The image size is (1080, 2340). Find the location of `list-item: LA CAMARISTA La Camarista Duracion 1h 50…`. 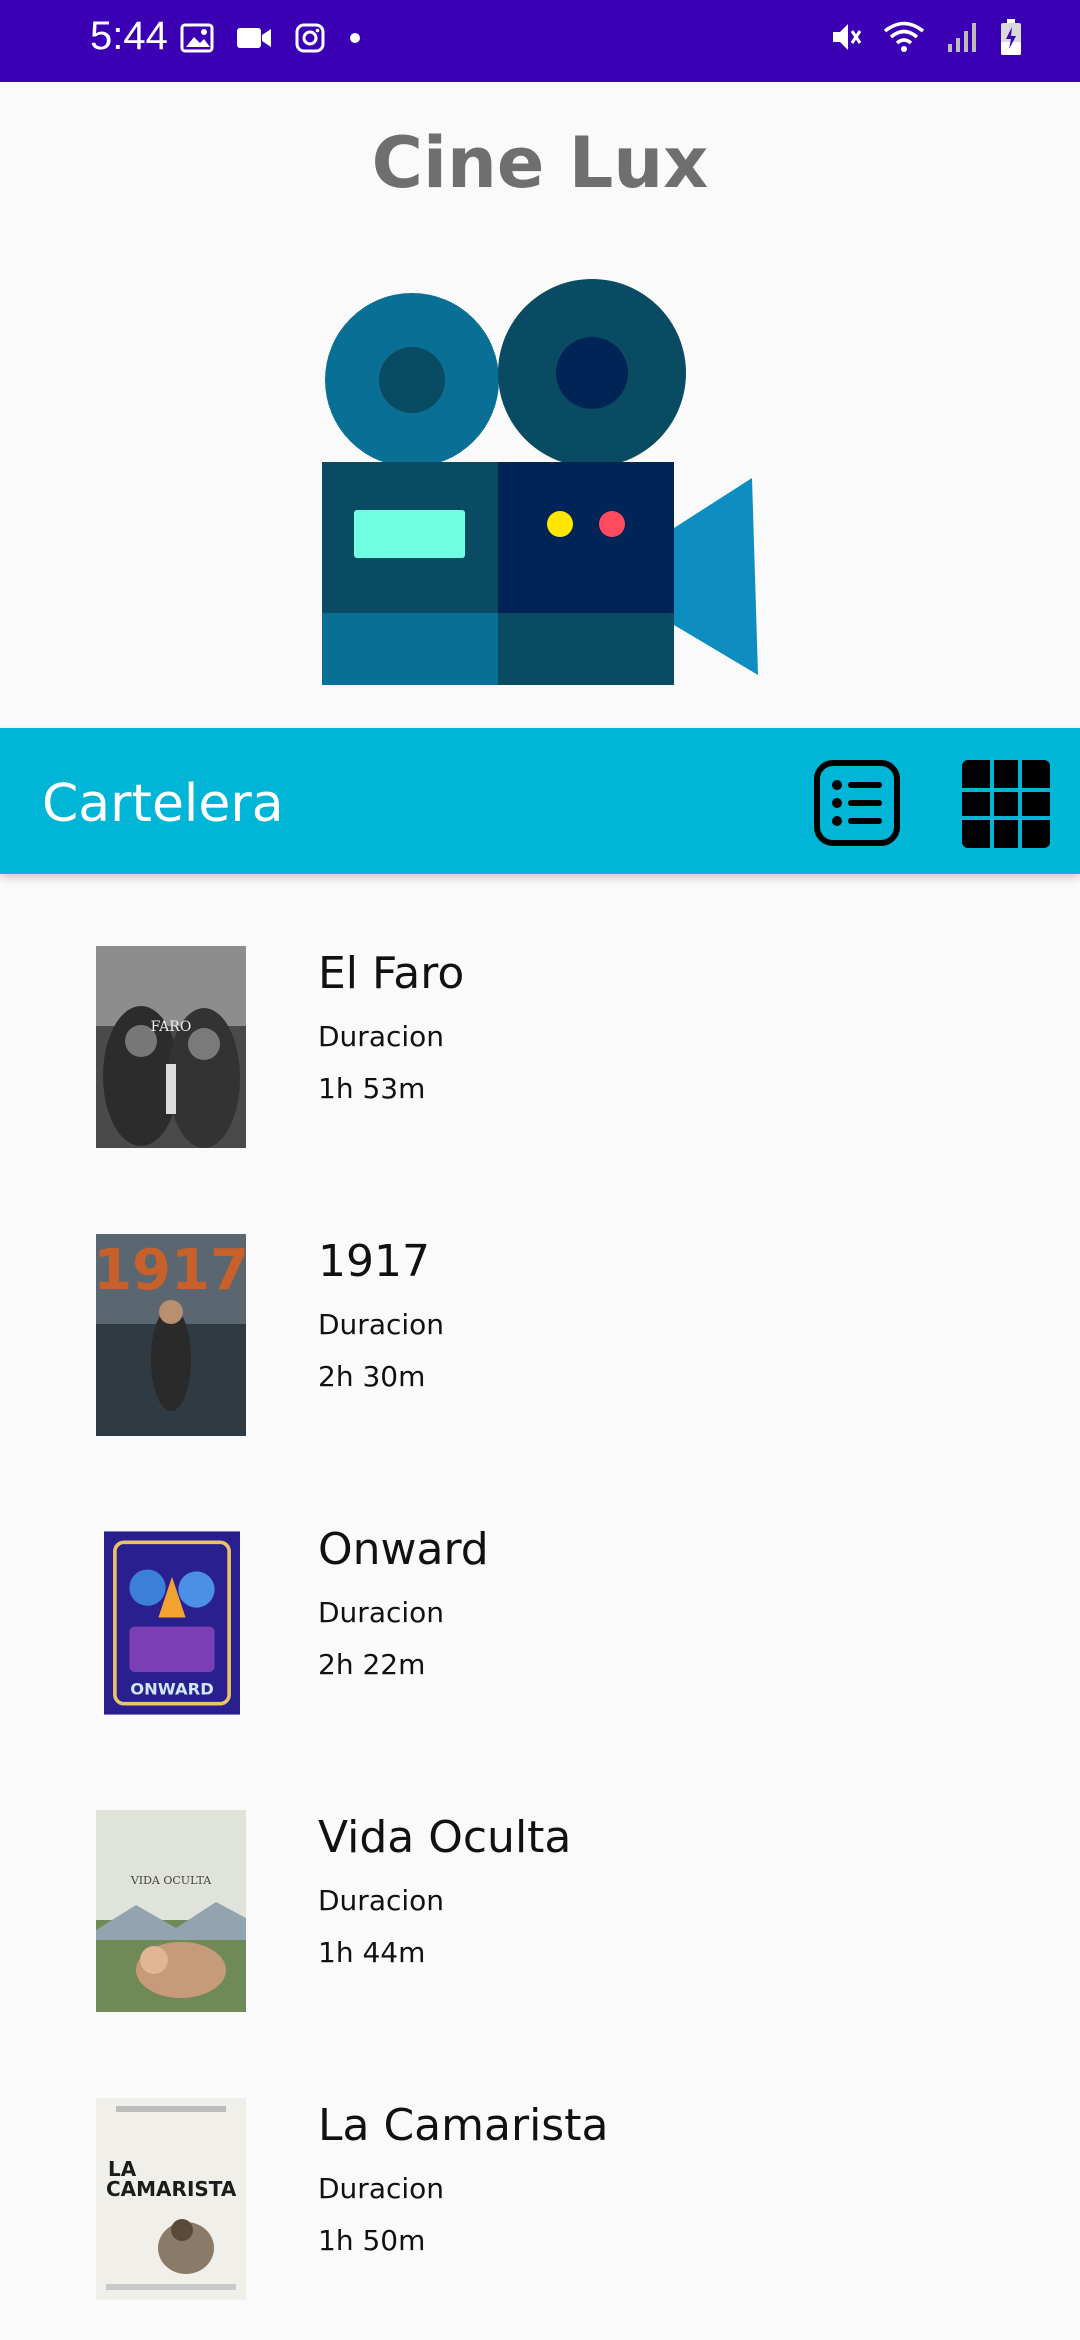

list-item: LA CAMARISTA La Camarista Duracion 1h 50… is located at coordinates (540, 2176).